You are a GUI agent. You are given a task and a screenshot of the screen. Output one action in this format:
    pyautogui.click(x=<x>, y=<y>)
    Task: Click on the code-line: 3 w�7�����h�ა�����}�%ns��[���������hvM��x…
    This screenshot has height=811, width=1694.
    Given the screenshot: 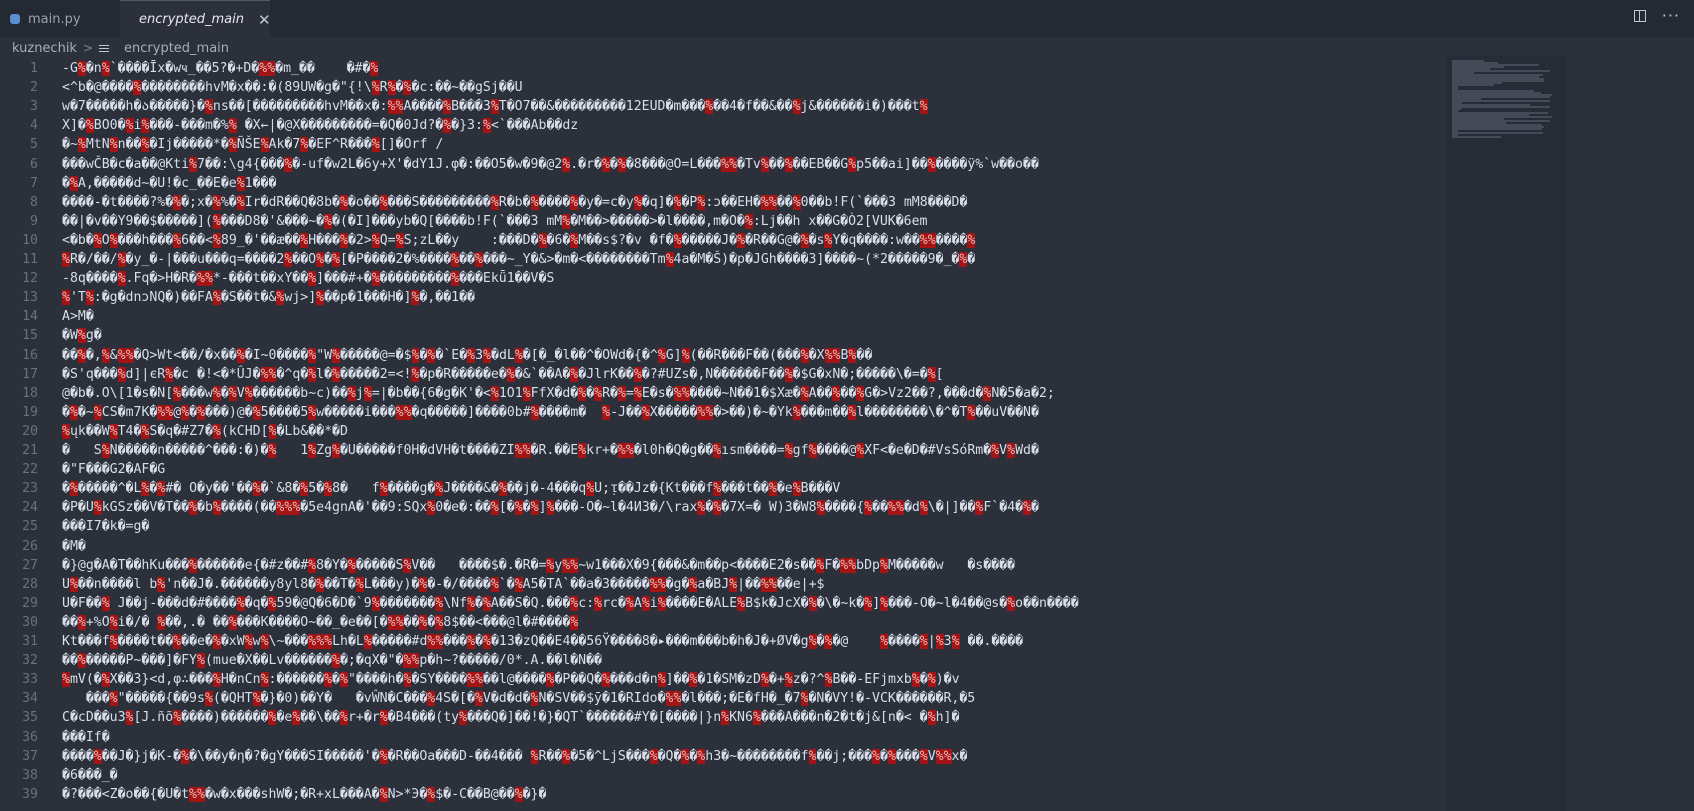 What is the action you would take?
    pyautogui.click(x=783, y=106)
    